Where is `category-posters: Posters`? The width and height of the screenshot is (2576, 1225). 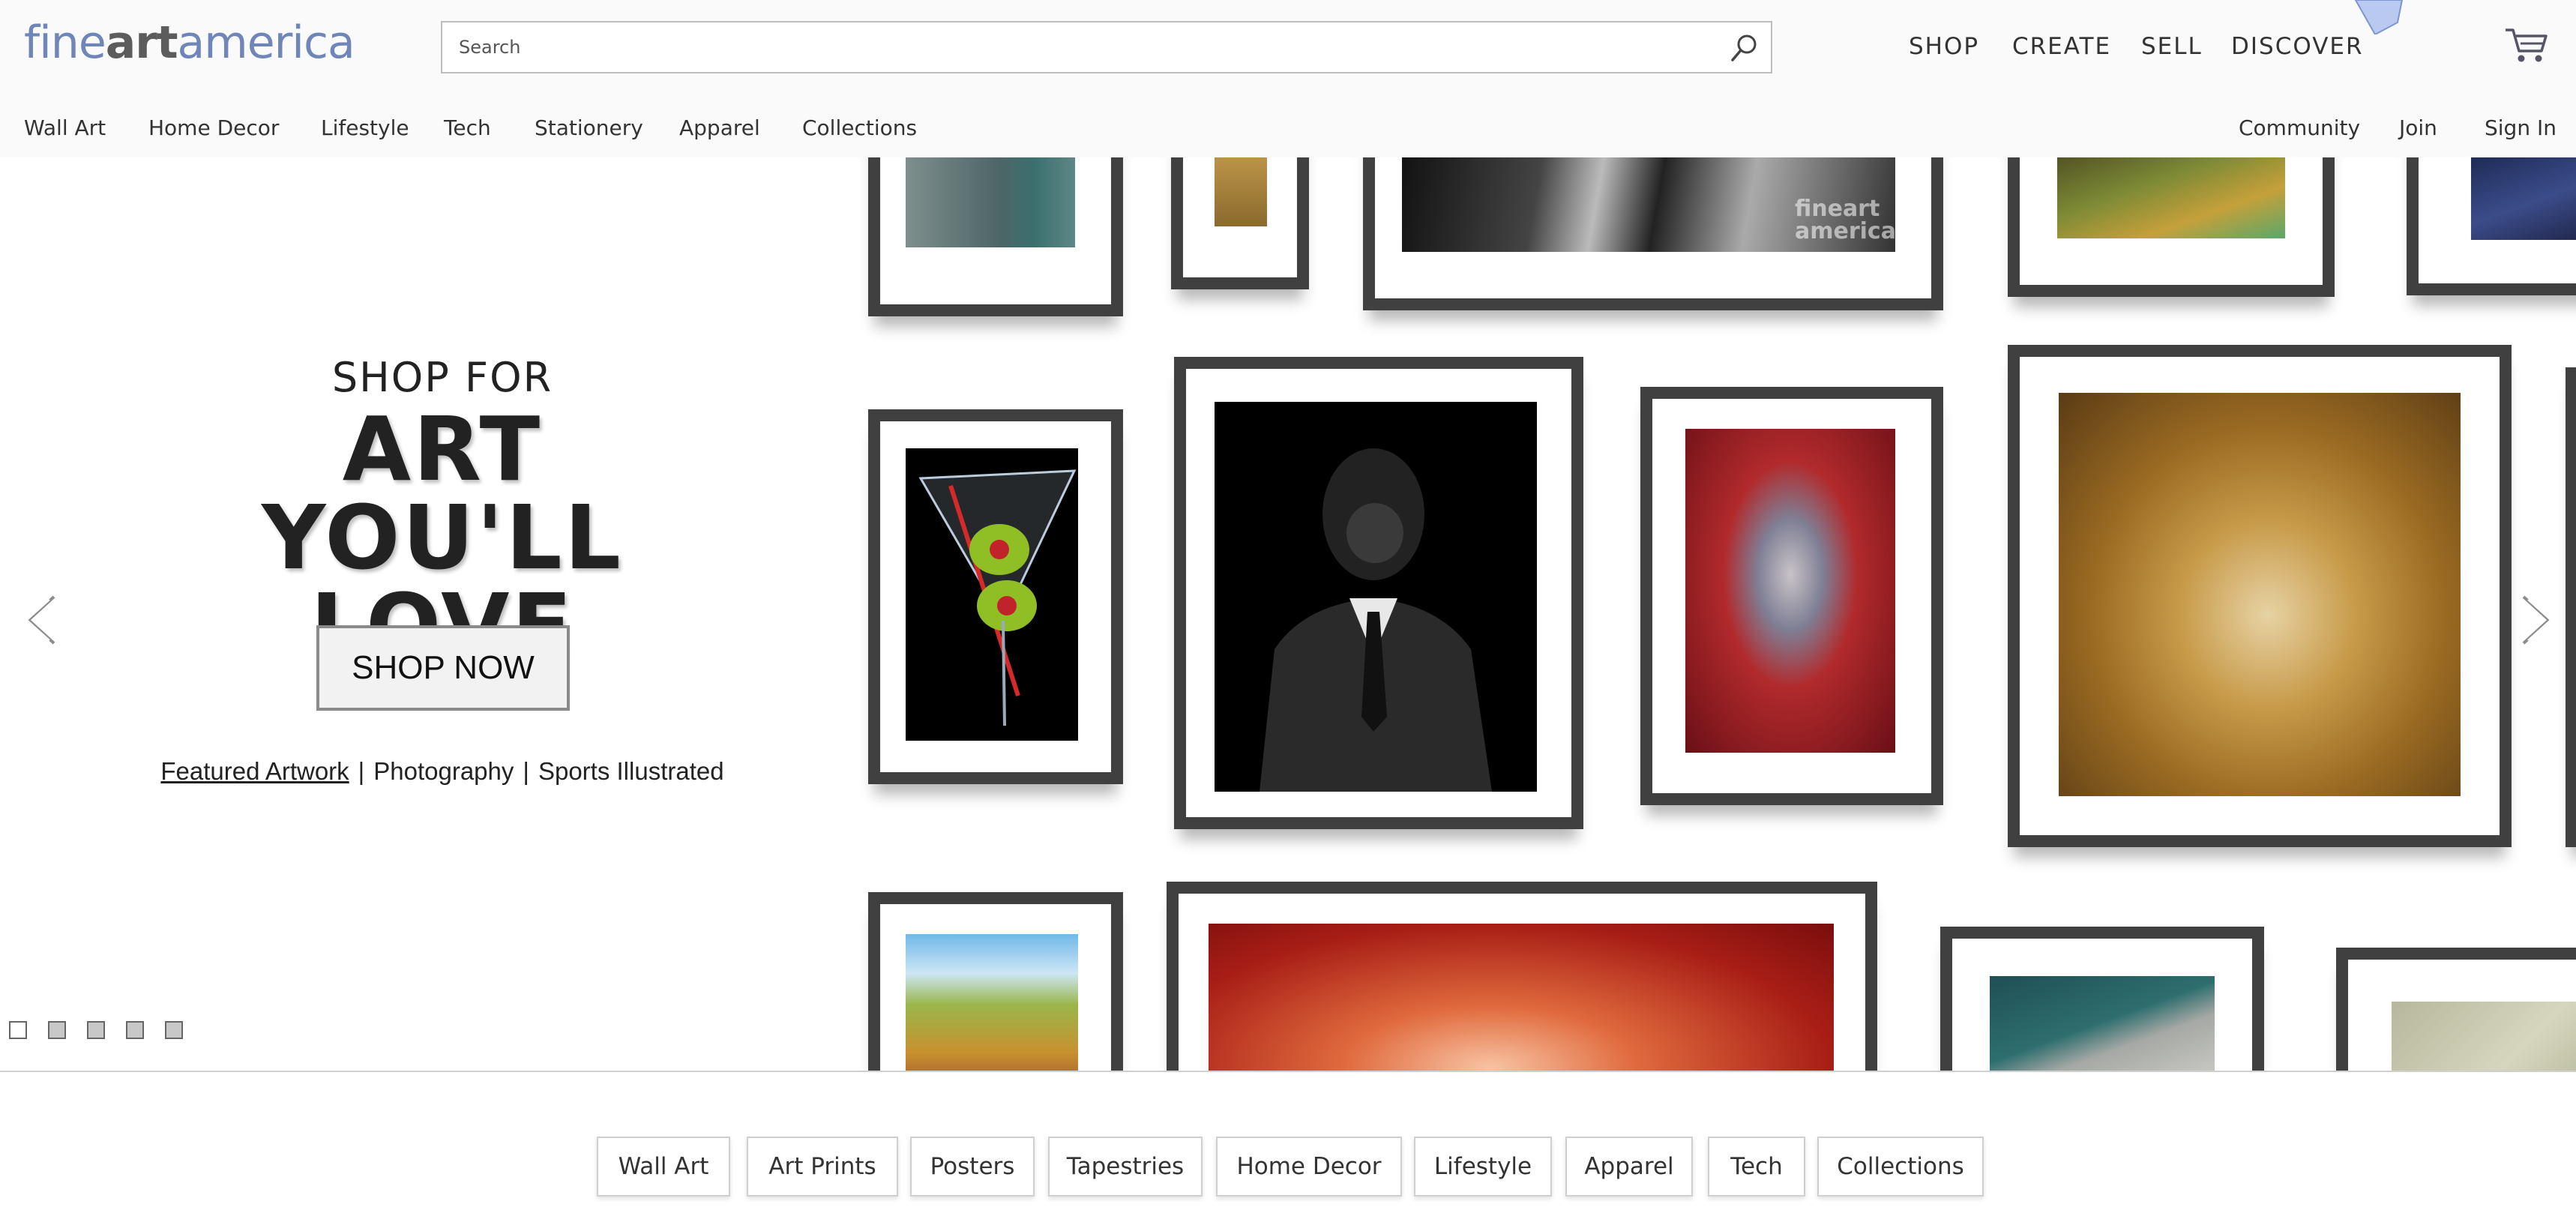 category-posters: Posters is located at coordinates (973, 1167).